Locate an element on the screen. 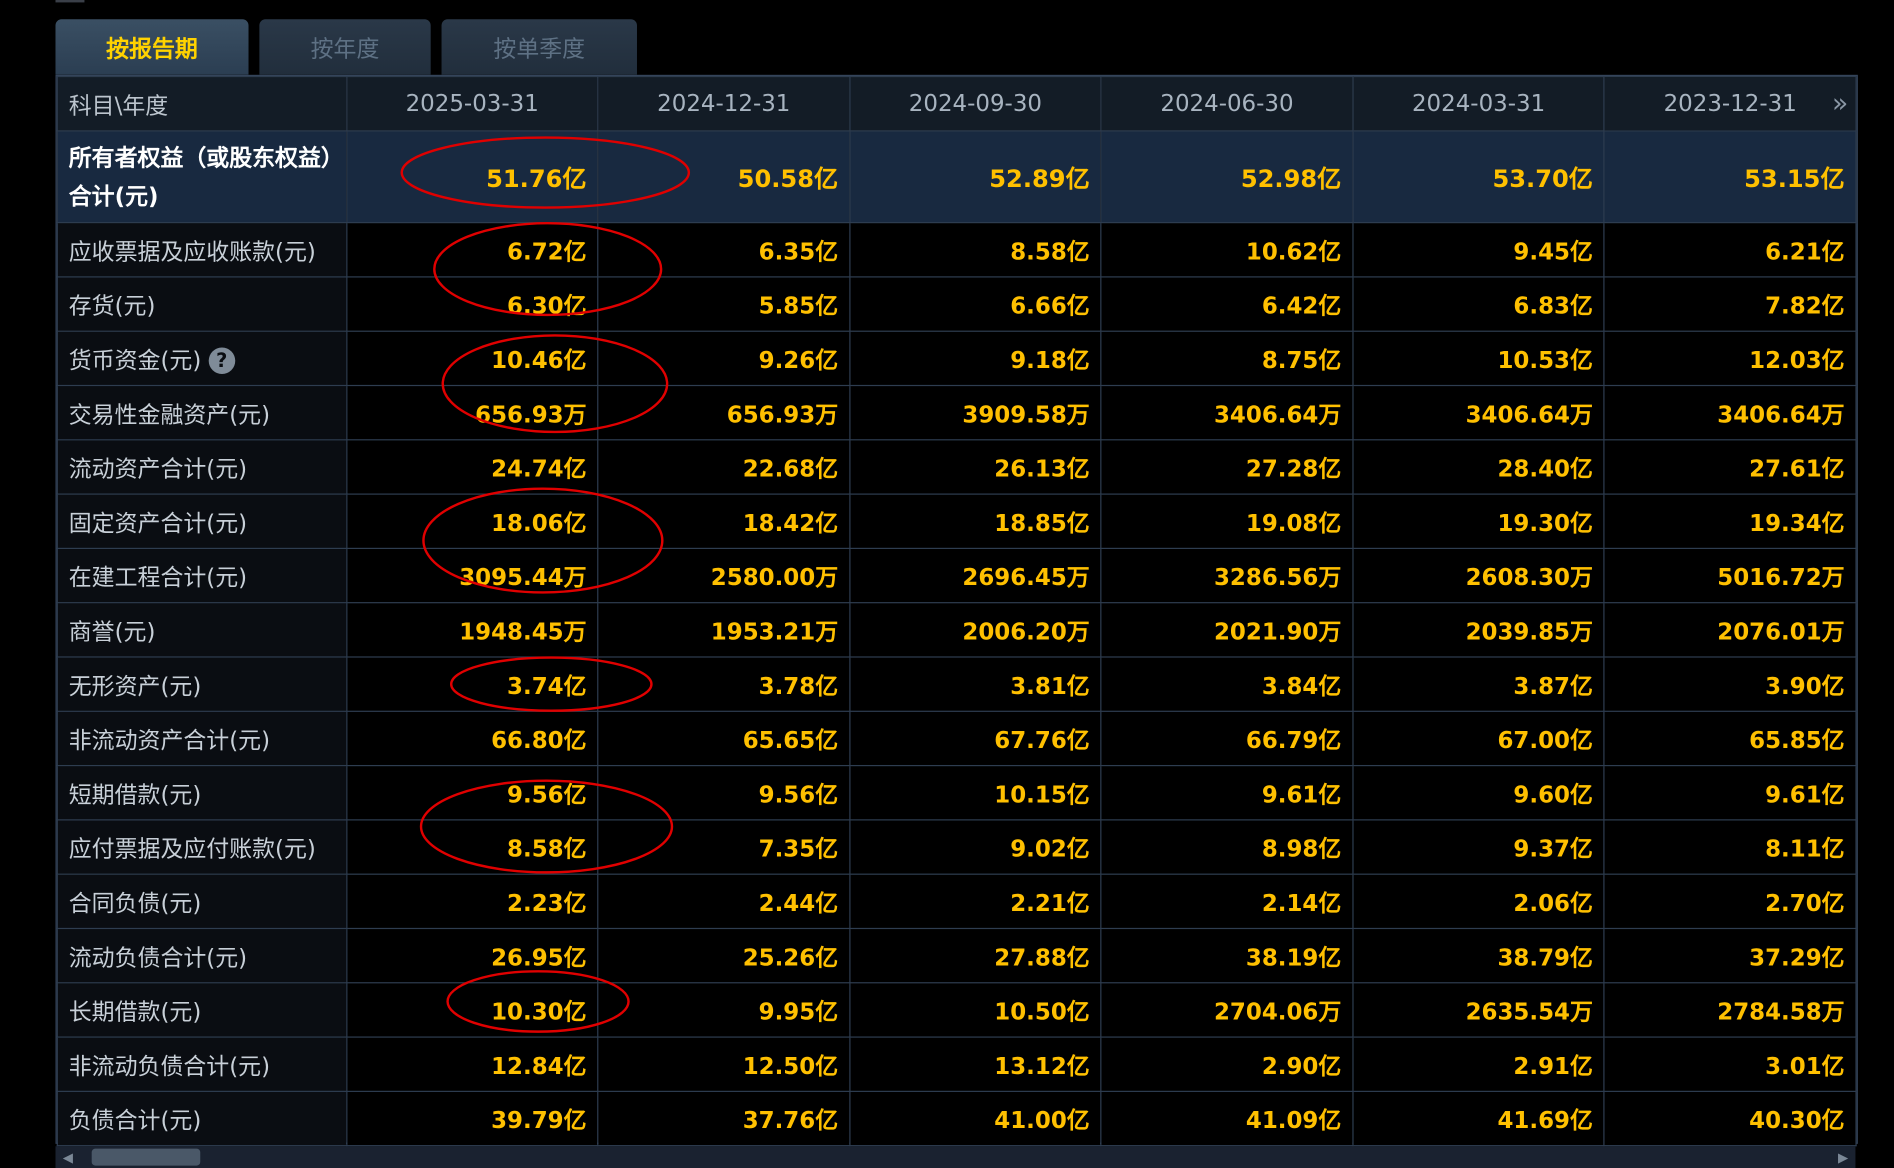 The width and height of the screenshot is (1894, 1168). top-strip is located at coordinates (236, 2).